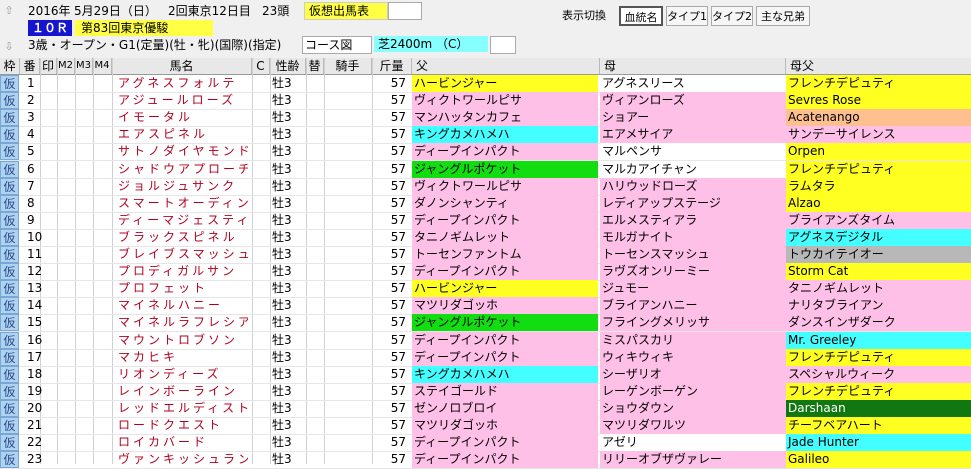 The height and width of the screenshot is (469, 971). Describe the element at coordinates (505, 408) in the screenshot. I see `sire-name: ゼンノロブロイ` at that location.